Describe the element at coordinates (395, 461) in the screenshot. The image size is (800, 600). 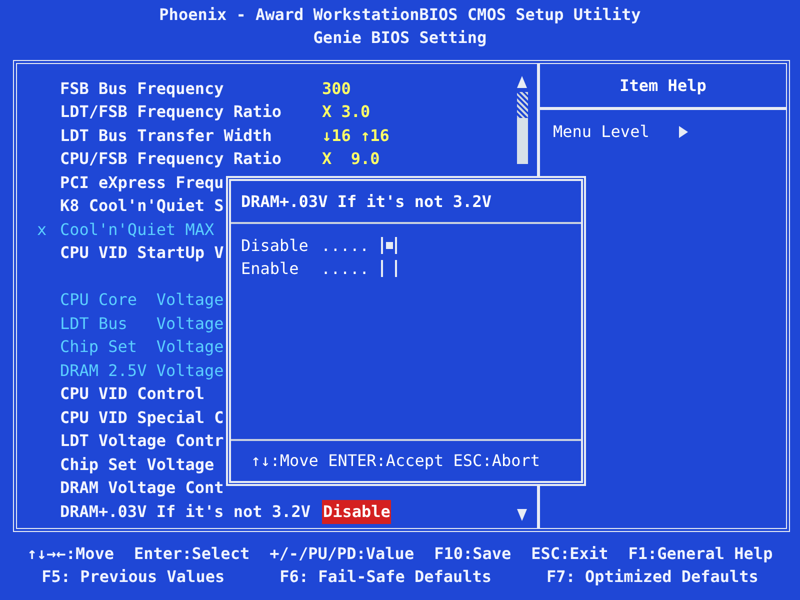
I see `dialog-key-hint: ↑↓:Move ENTER:Accept ESC:Abort` at that location.